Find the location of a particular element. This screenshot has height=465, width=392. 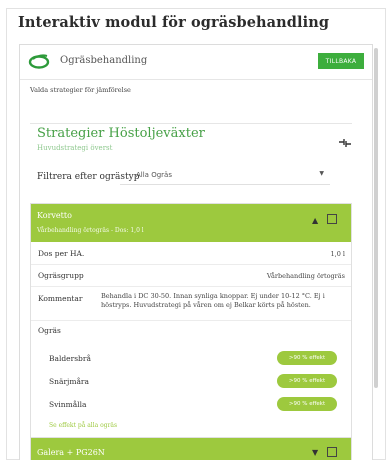

chevron-up-icon: ▲ is located at coordinates (315, 220).